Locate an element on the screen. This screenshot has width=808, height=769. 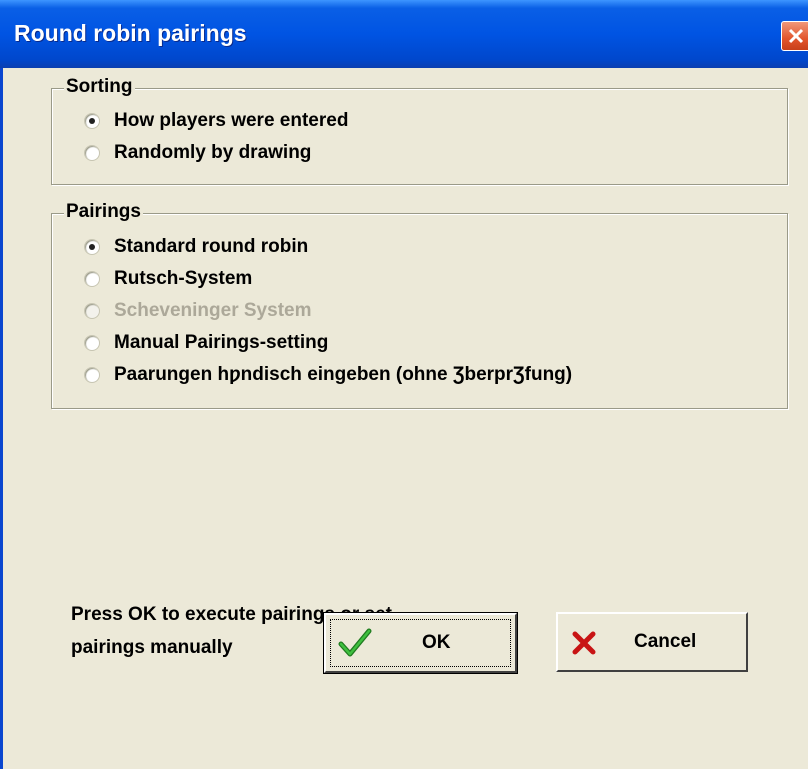
radio-button-disabled is located at coordinates (92, 311).